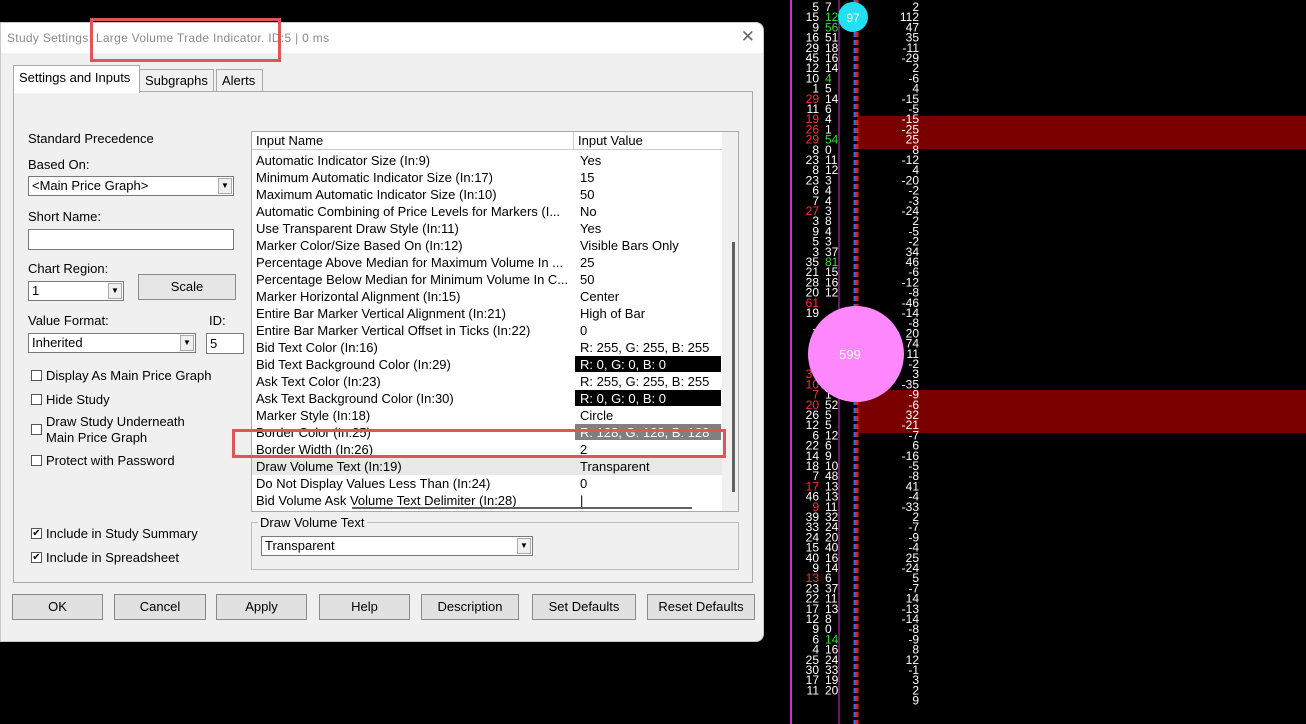  What do you see at coordinates (648, 466) in the screenshot?
I see `input-value-cell: Transparent` at bounding box center [648, 466].